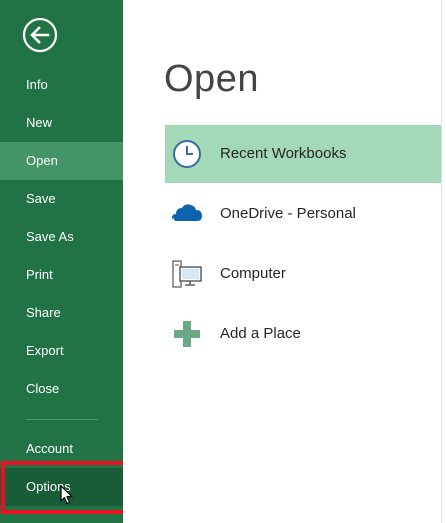  I want to click on page-title: Open, so click(211, 79).